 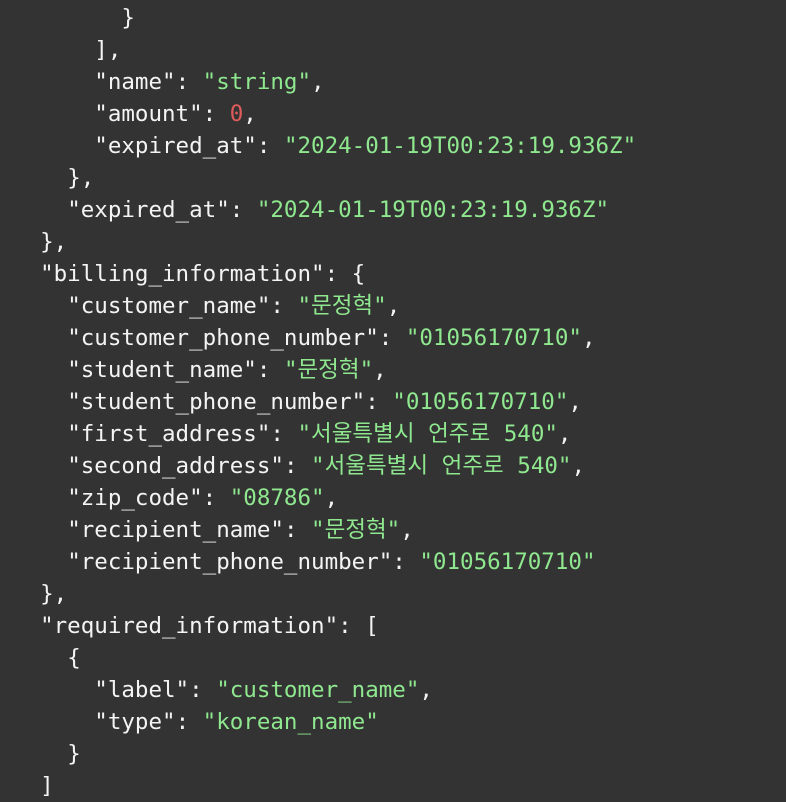 I want to click on json-key: "required_information", so click(x=189, y=626).